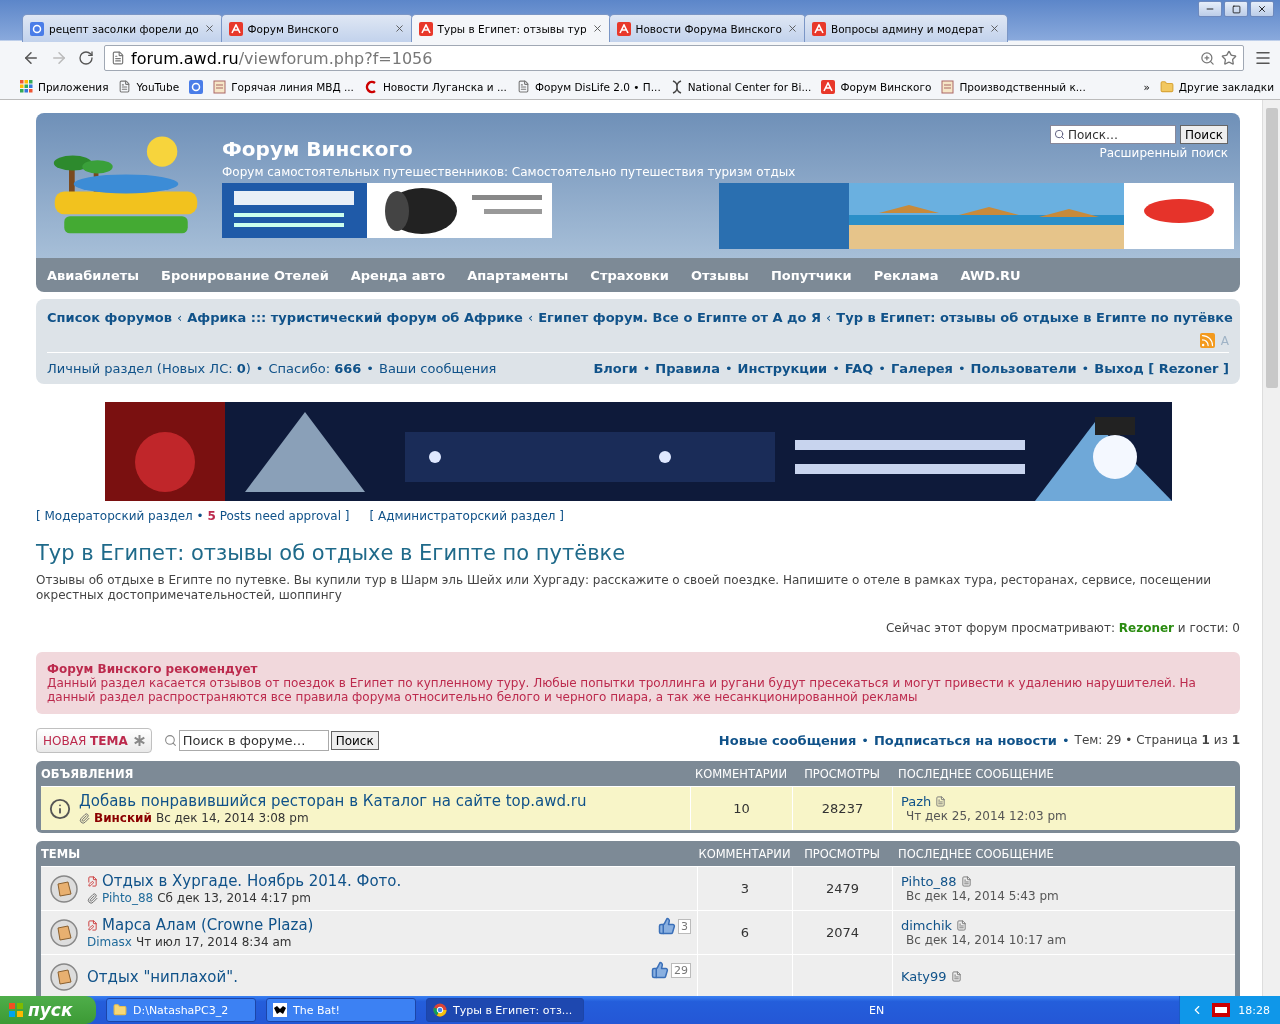 The width and height of the screenshot is (1280, 1024). I want to click on bookmark: YouTube, so click(149, 86).